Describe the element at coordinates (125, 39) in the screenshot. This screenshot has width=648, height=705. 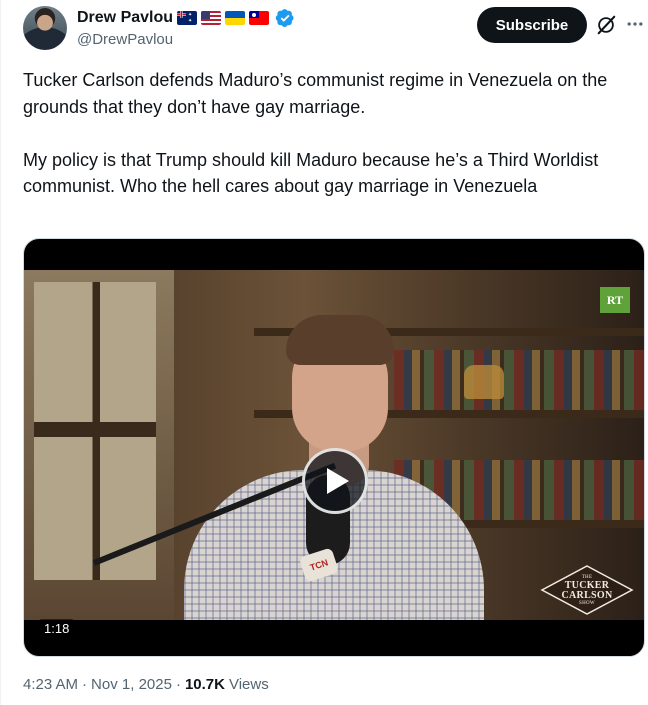
I see `author-handle: @DrewPavlou` at that location.